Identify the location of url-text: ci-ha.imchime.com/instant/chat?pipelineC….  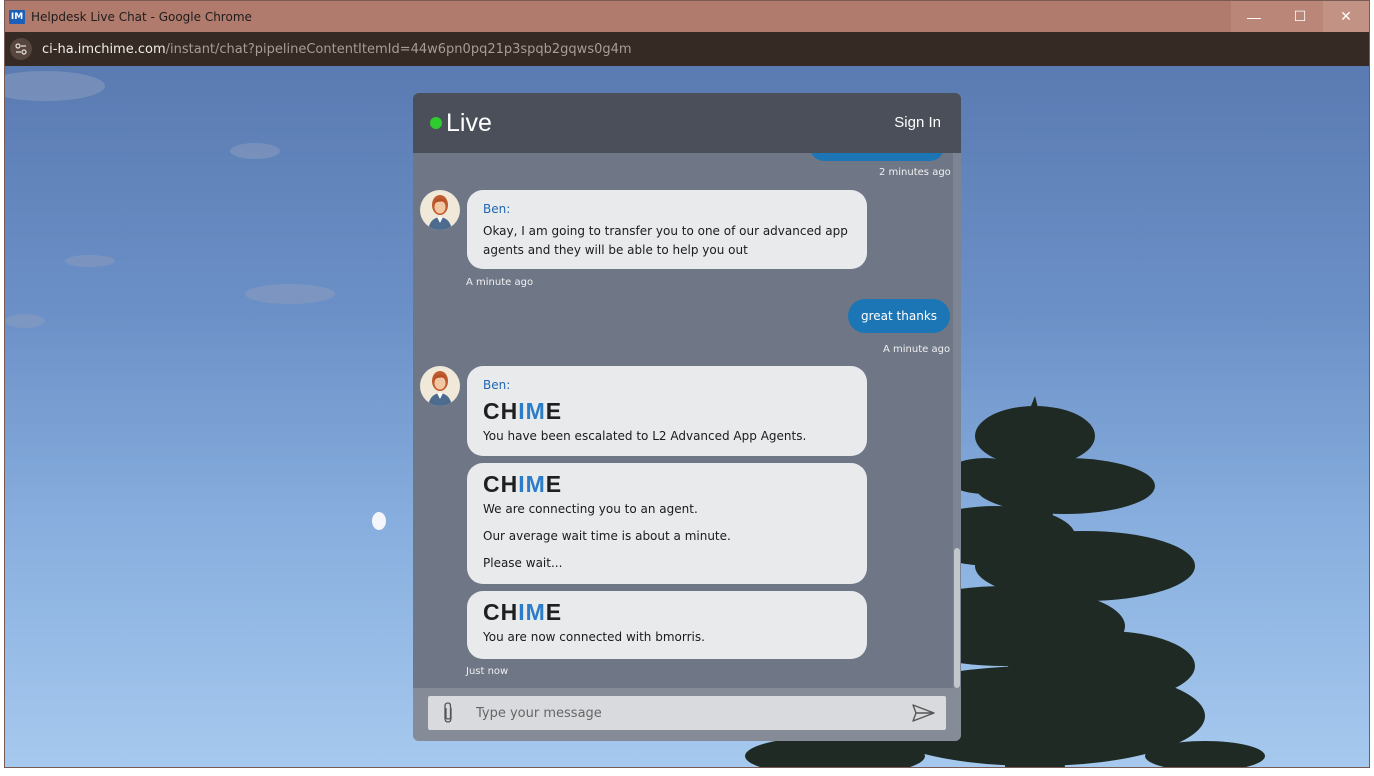
(337, 49).